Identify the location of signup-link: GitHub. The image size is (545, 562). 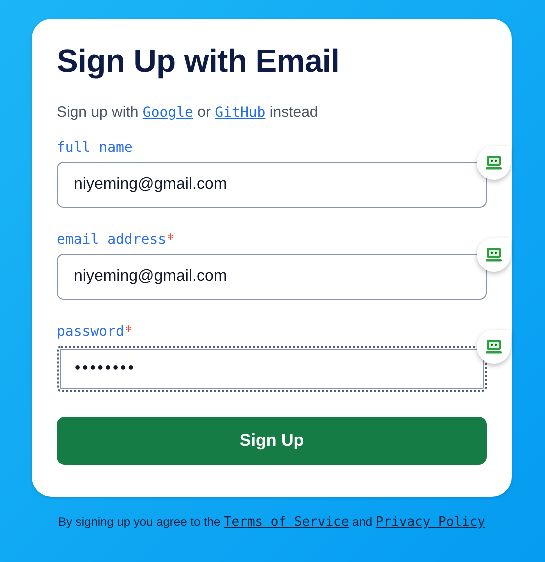
(240, 113).